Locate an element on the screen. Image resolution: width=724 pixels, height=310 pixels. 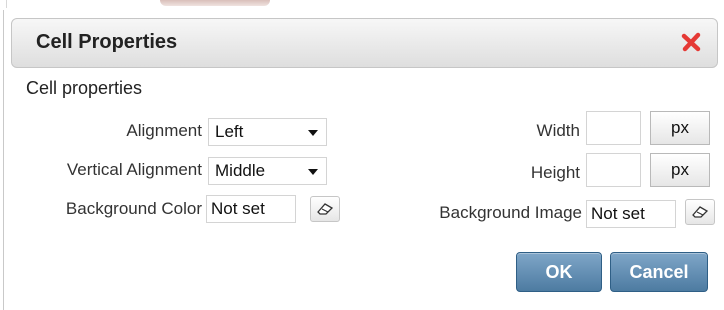
close-button is located at coordinates (691, 42).